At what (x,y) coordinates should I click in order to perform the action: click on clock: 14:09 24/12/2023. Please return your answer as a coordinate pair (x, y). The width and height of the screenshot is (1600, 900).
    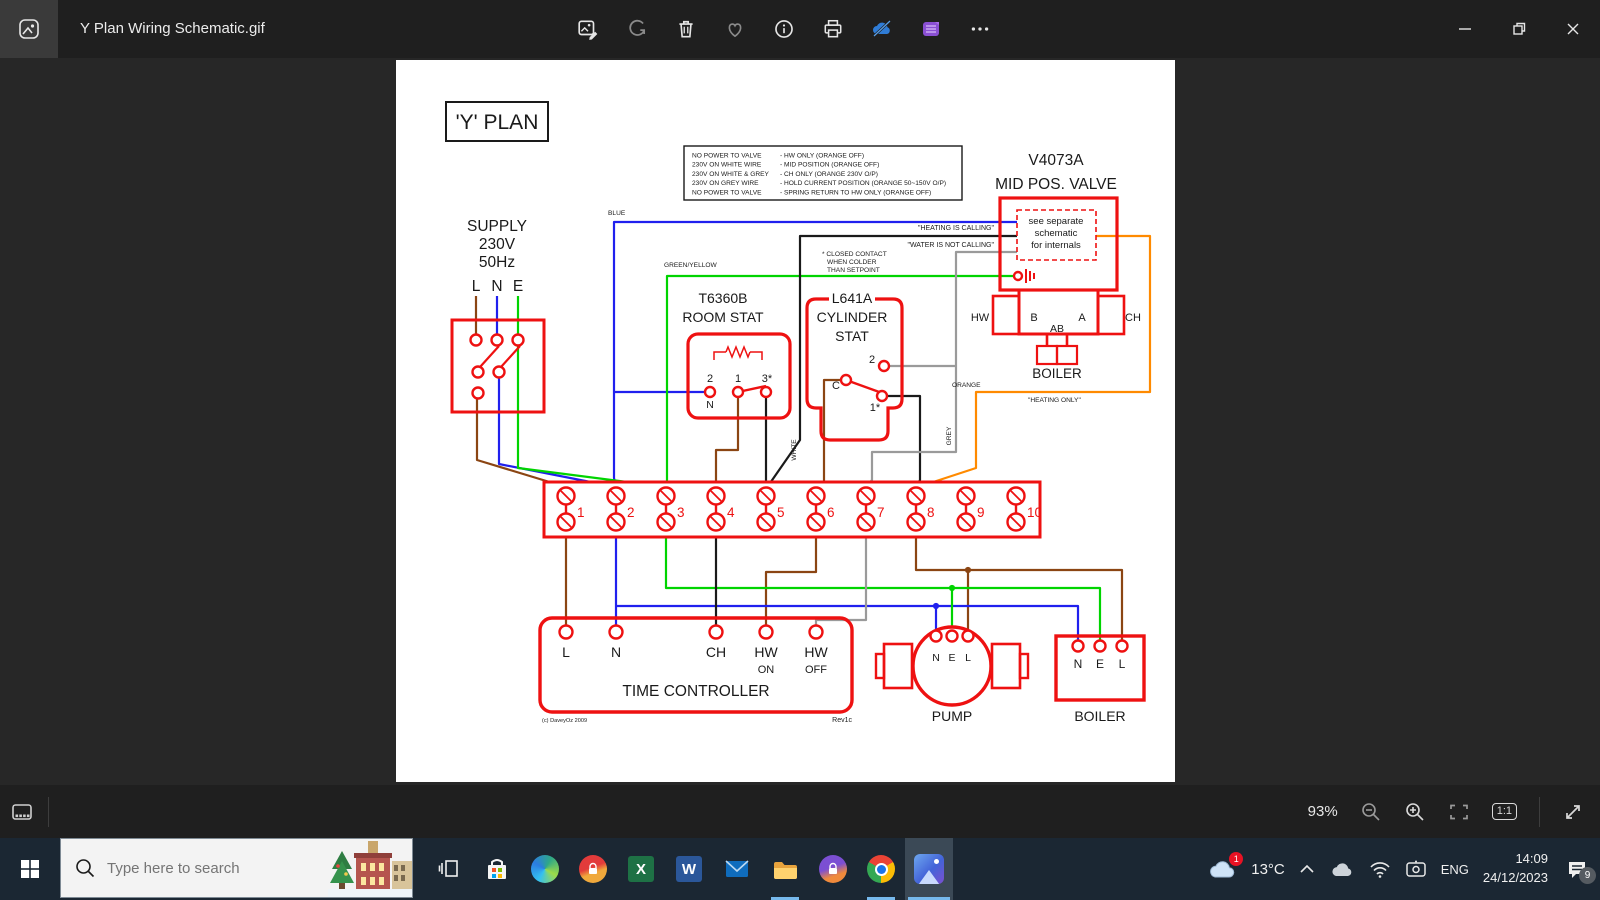
    Looking at the image, I should click on (1515, 869).